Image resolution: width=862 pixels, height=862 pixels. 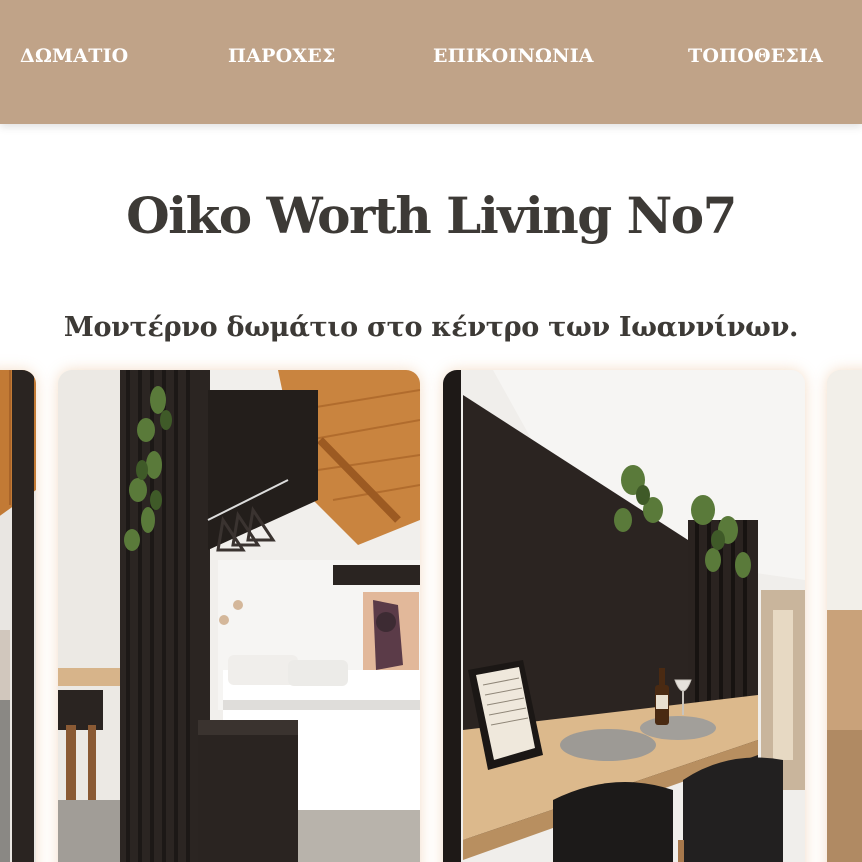 What do you see at coordinates (74, 56) in the screenshot?
I see `nav-link-room: ΔΩΜΑΤΙΟ` at bounding box center [74, 56].